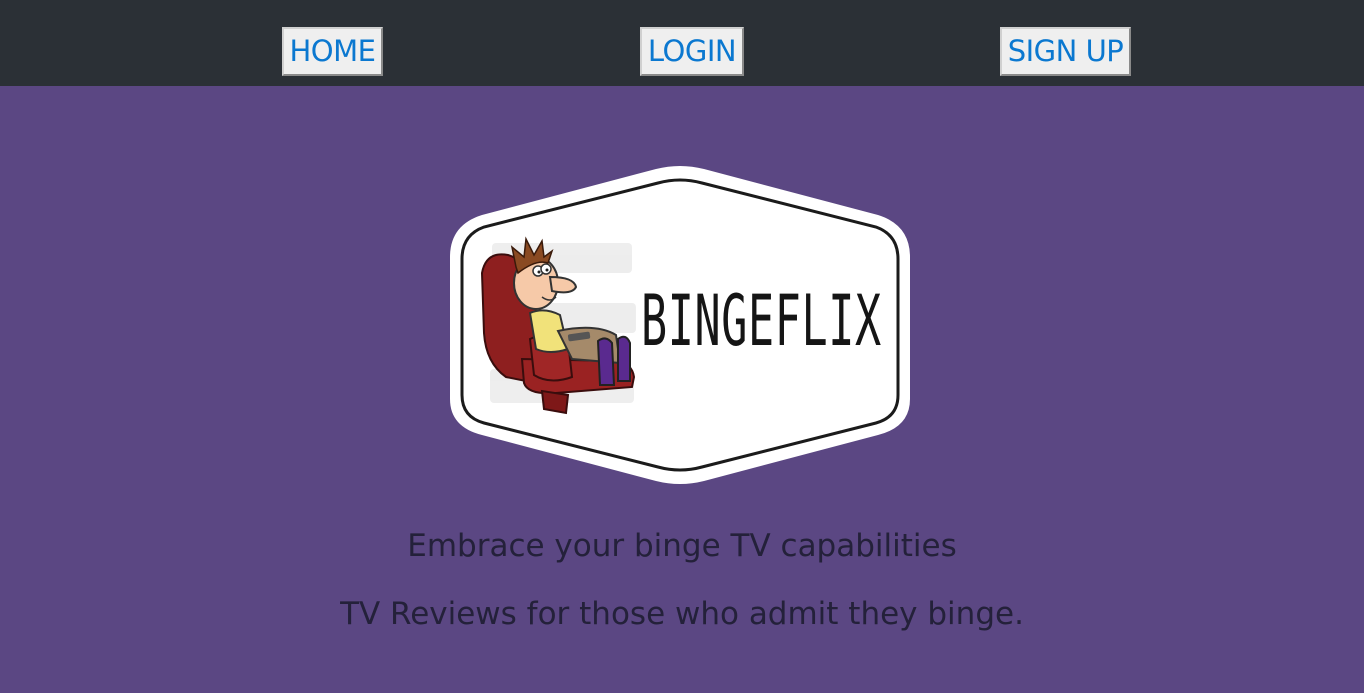 The image size is (1364, 693). What do you see at coordinates (1065, 51) in the screenshot?
I see `sign-up-button: SIGN UP` at bounding box center [1065, 51].